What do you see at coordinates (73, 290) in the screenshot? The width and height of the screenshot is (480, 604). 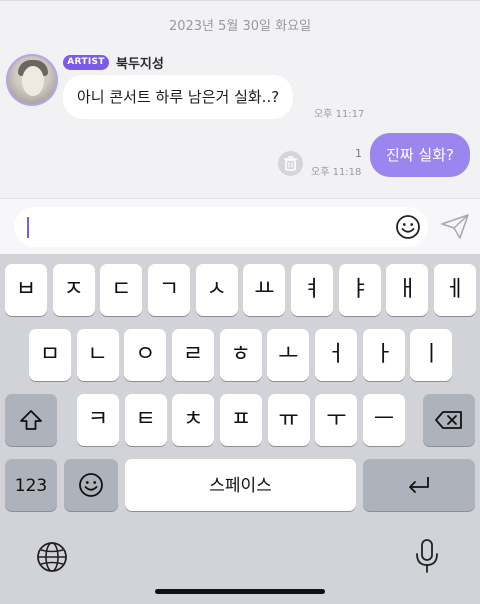 I see `key-ㅈ: ㅈ` at bounding box center [73, 290].